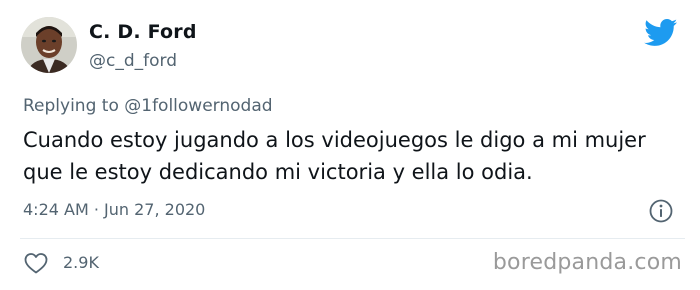 The image size is (700, 290). What do you see at coordinates (661, 33) in the screenshot?
I see `twitter-bird-icon` at bounding box center [661, 33].